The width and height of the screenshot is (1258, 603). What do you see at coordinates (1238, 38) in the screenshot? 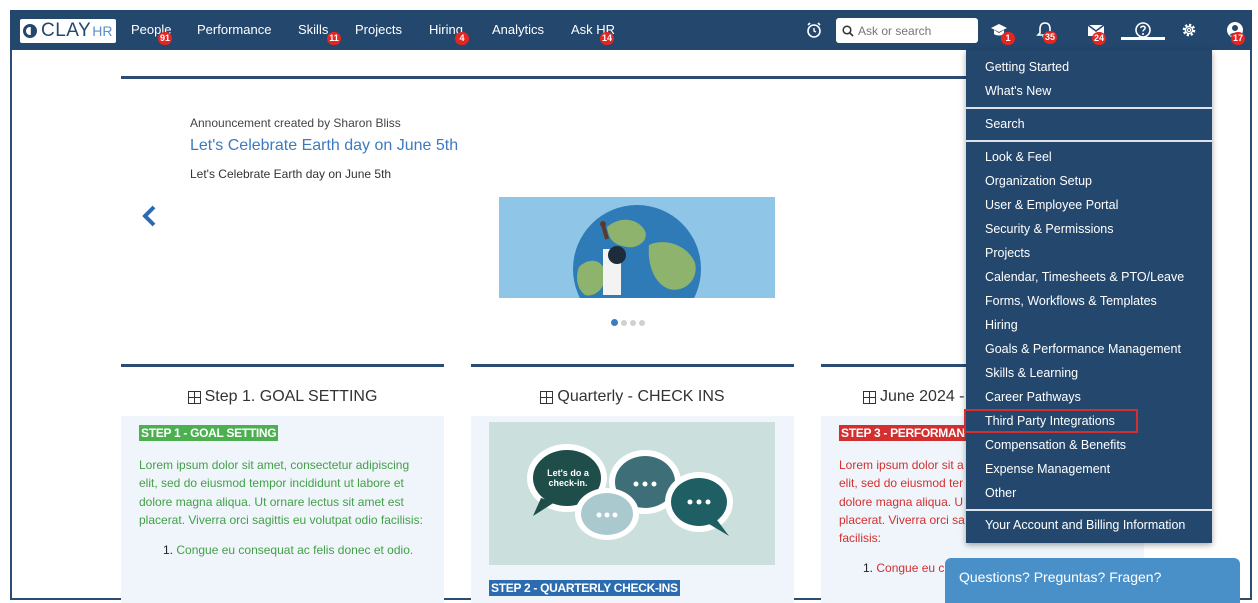
I see `profile-badge: 17` at bounding box center [1238, 38].